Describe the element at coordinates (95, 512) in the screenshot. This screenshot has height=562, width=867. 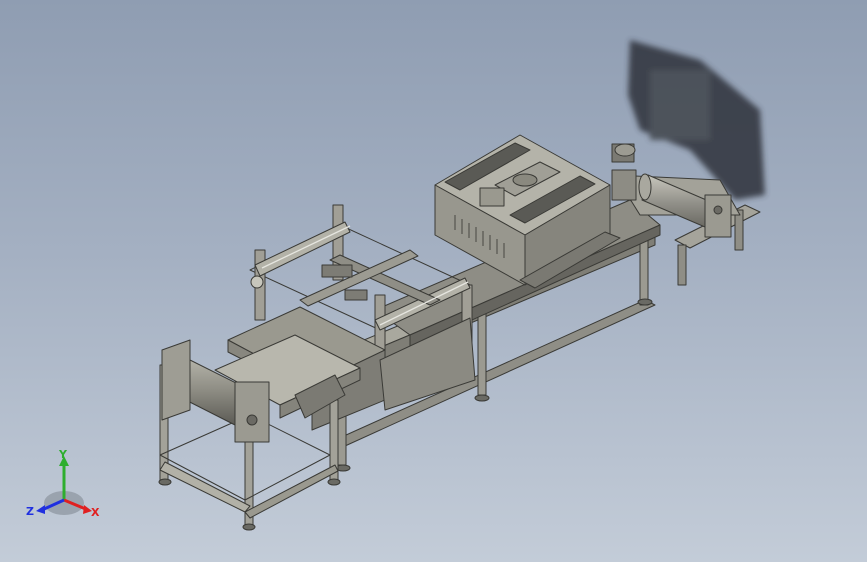
I see `x-axis-label: X` at that location.